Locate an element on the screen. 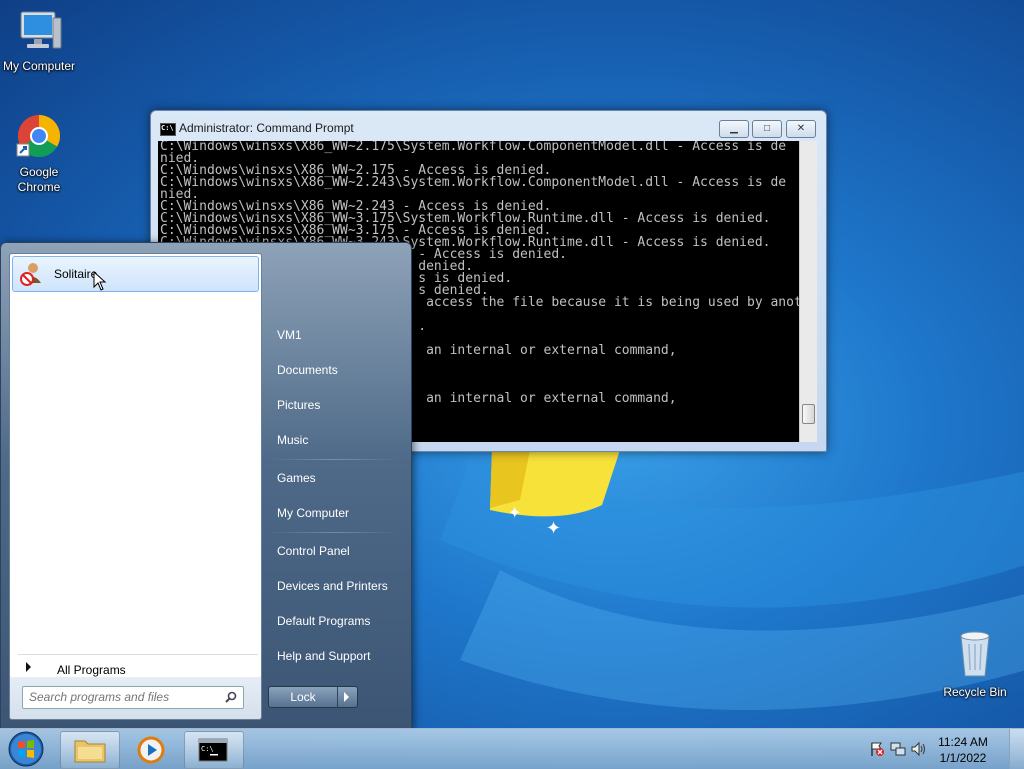  folder-icon is located at coordinates (90, 751).